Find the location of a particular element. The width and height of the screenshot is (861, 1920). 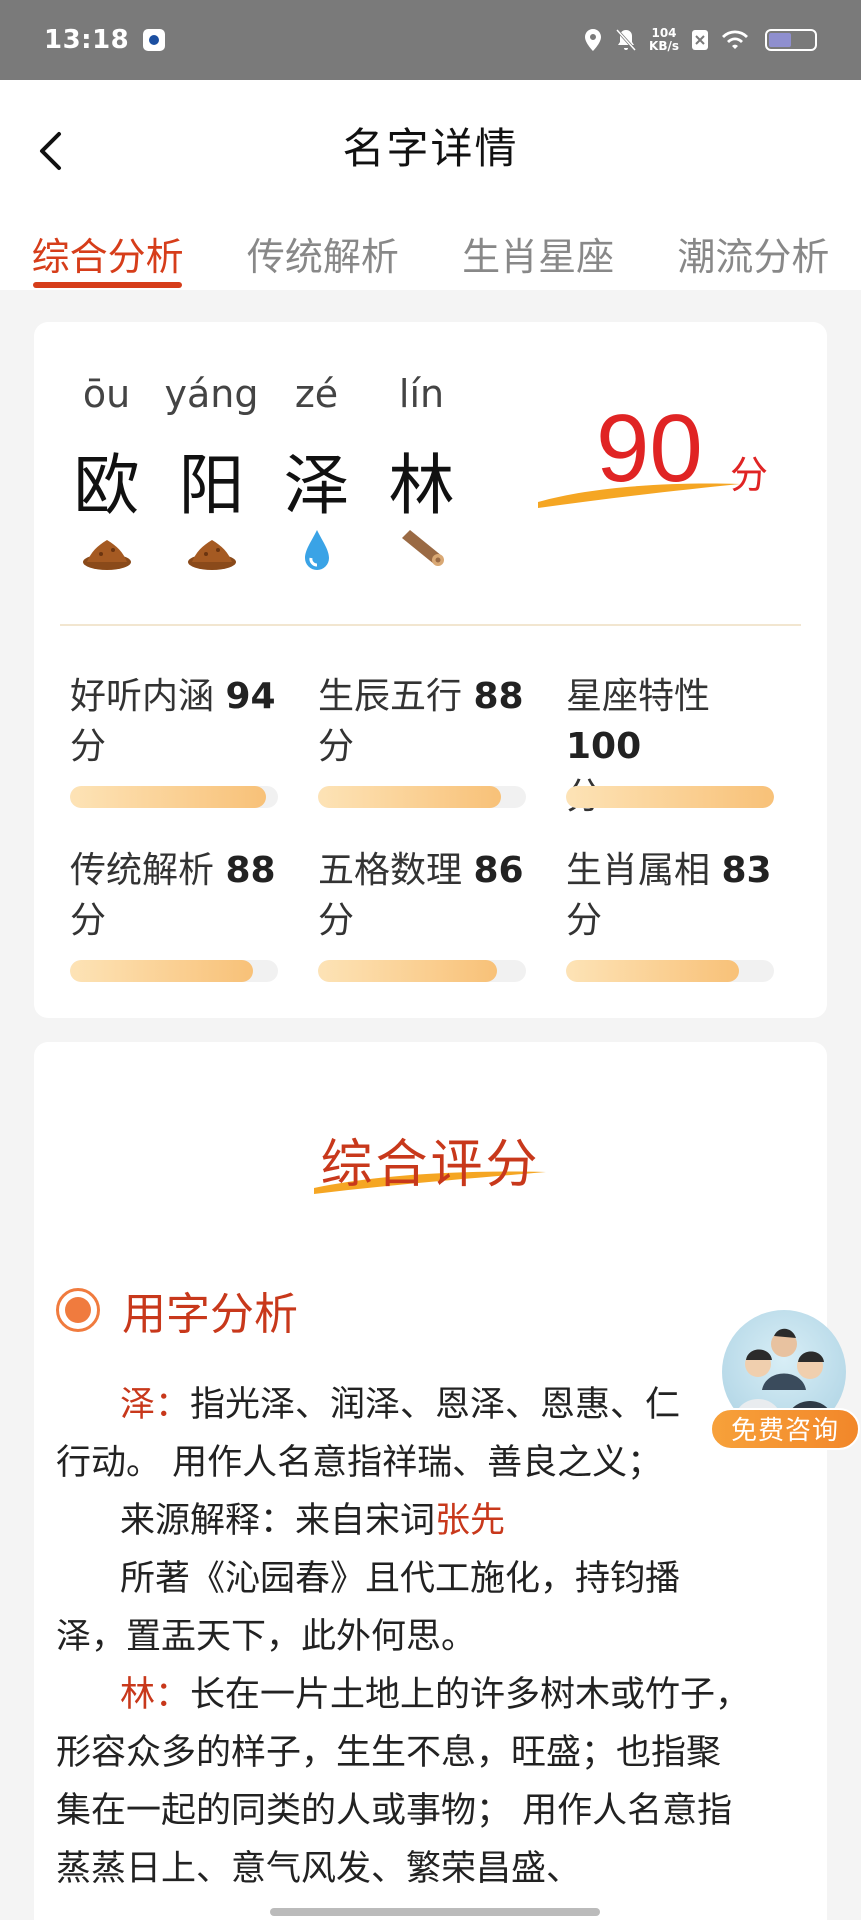

name-char: lín 林 is located at coordinates (421, 472).